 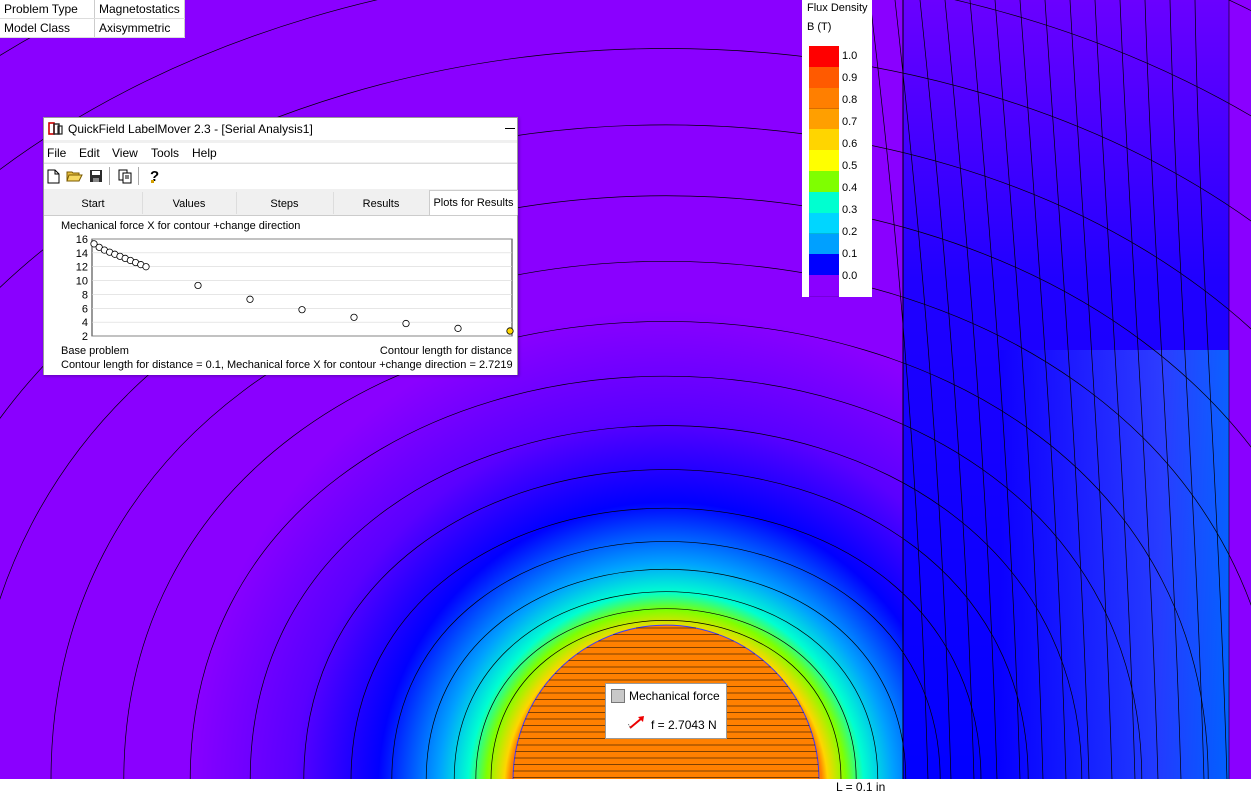 I want to click on y-tick-label: 6, so click(x=85, y=309).